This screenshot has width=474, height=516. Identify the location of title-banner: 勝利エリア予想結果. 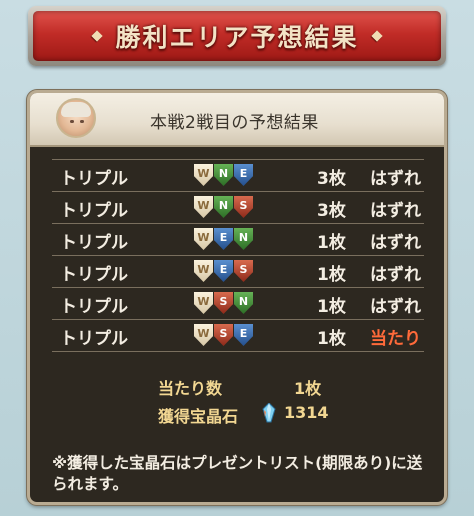
(237, 36).